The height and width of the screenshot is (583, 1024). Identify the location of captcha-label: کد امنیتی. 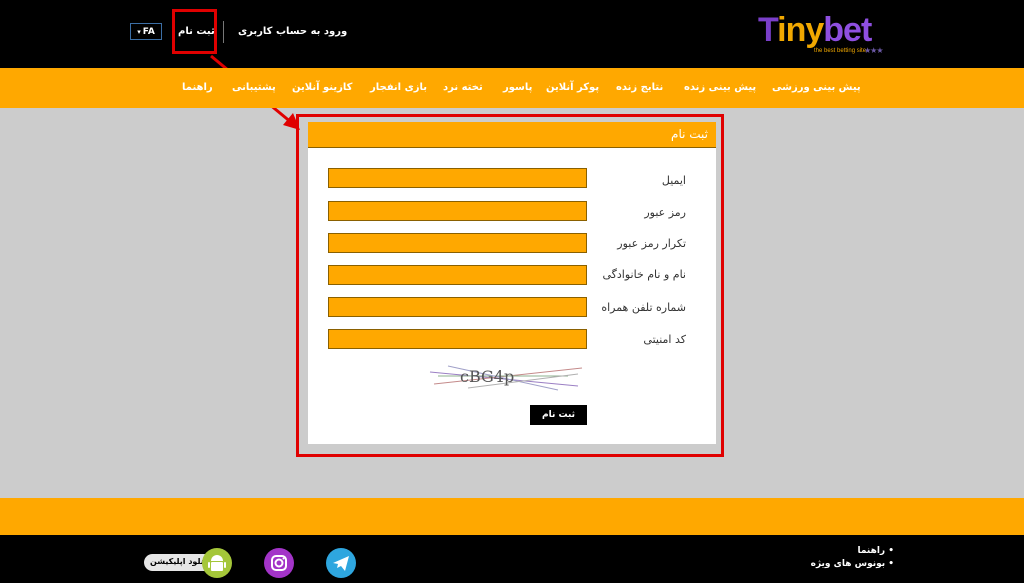
(664, 339).